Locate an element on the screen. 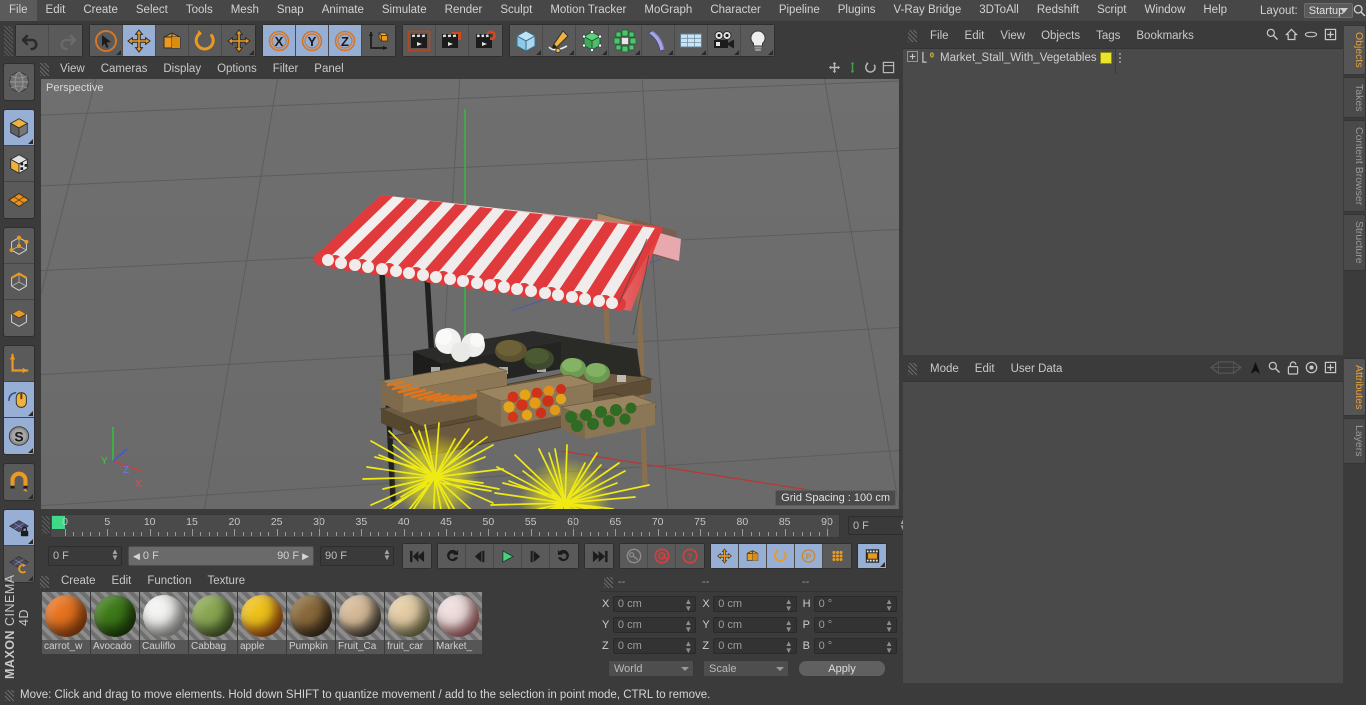 The height and width of the screenshot is (705, 1366). menu-item-display: Display is located at coordinates (182, 69).